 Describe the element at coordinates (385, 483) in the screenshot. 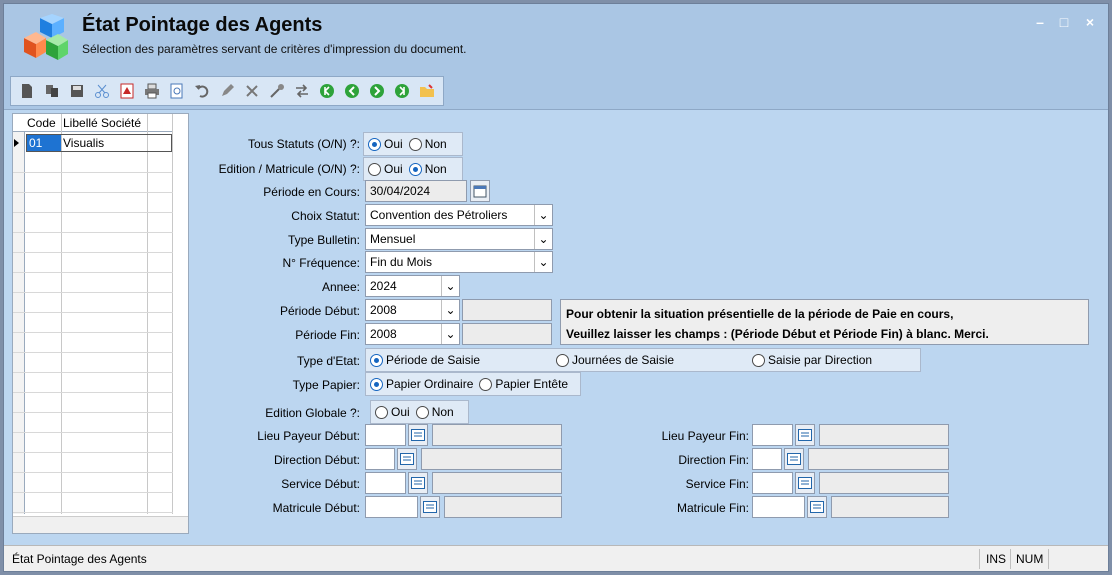

I see `service-debut-field` at that location.